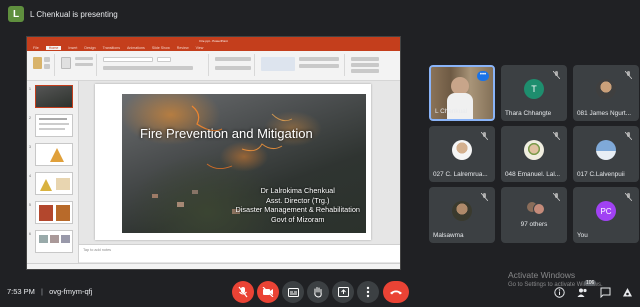  What do you see at coordinates (606, 211) in the screenshot?
I see `avatar-initial: PC` at bounding box center [606, 211].